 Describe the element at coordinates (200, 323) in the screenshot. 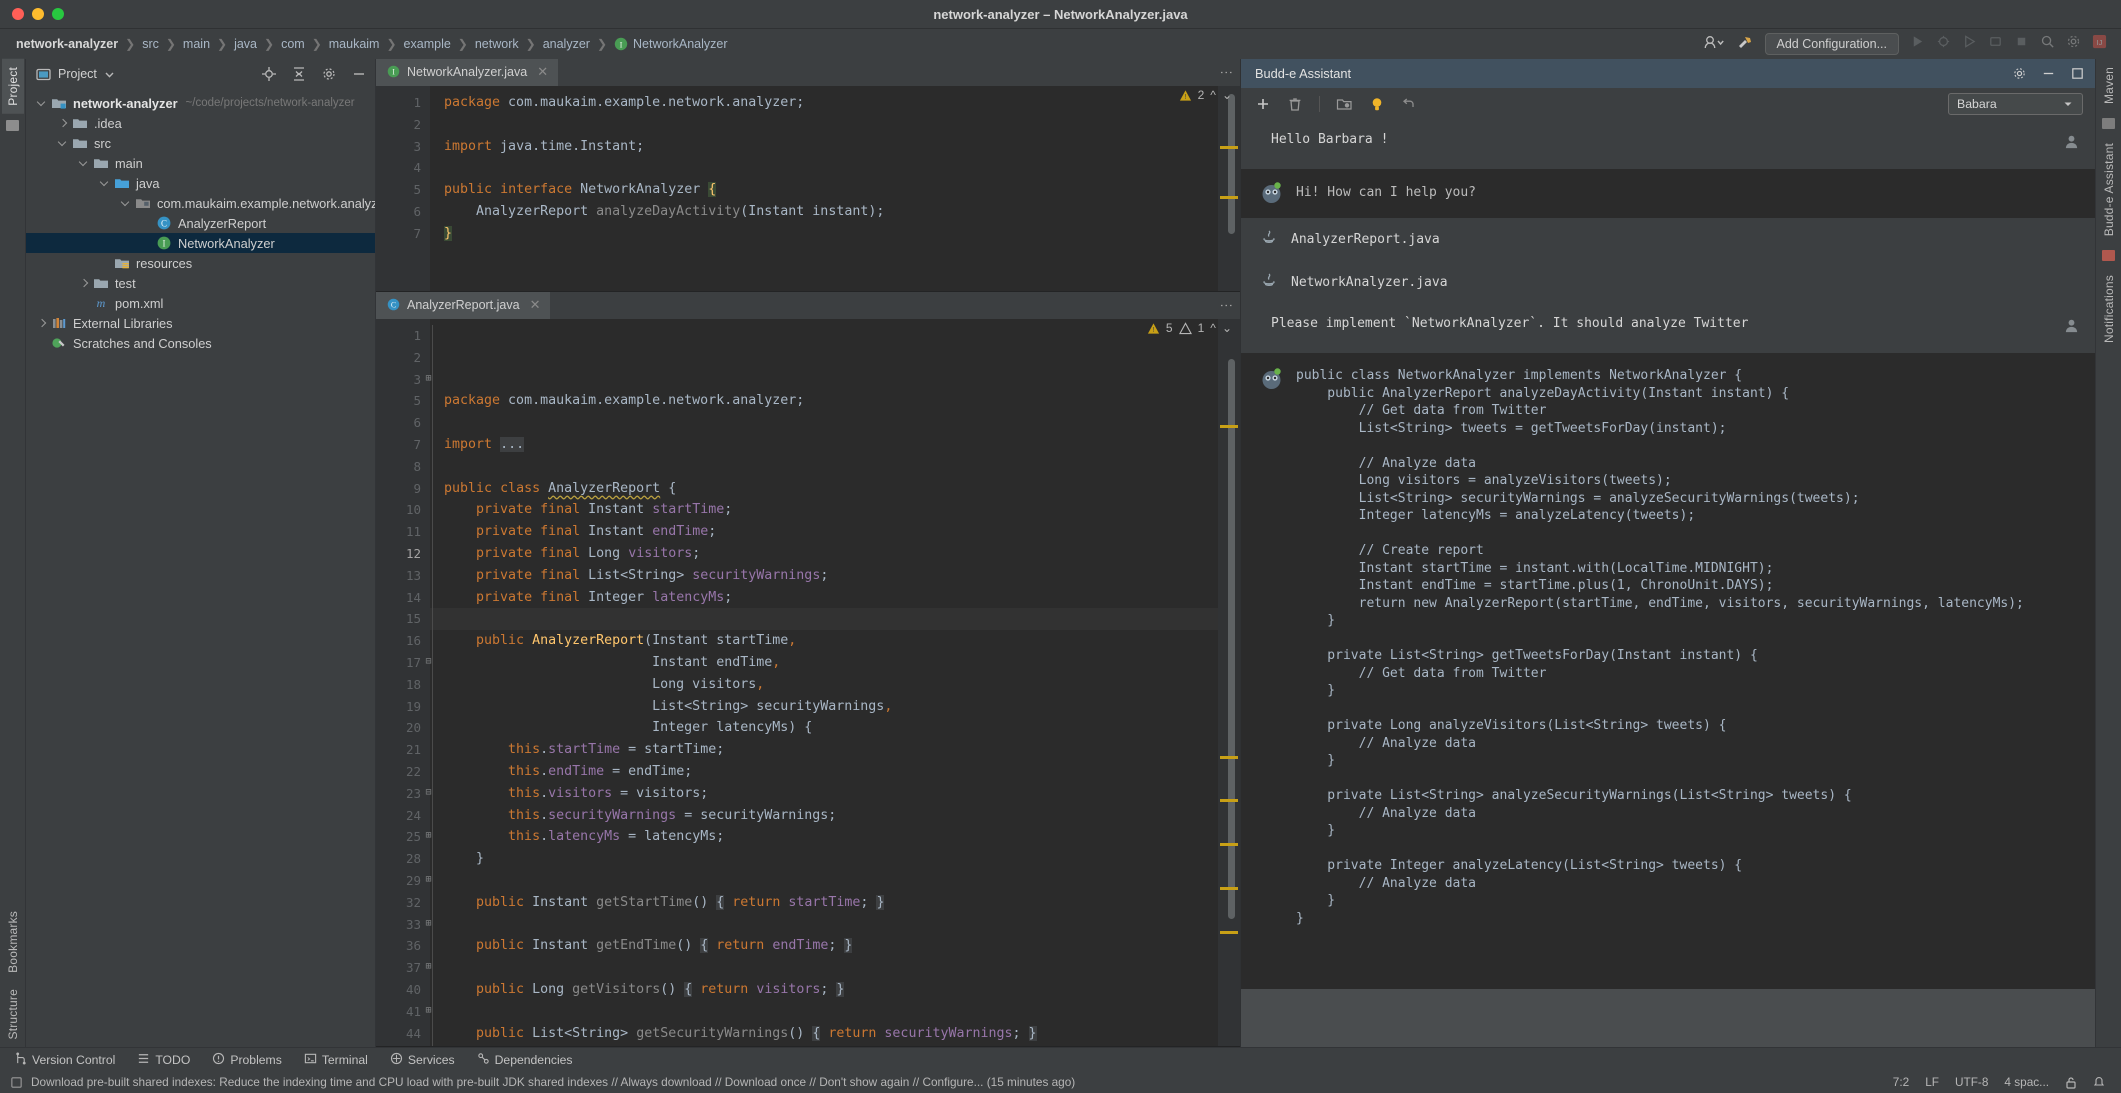

I see `tree-item-external-libraries: External Libraries` at that location.